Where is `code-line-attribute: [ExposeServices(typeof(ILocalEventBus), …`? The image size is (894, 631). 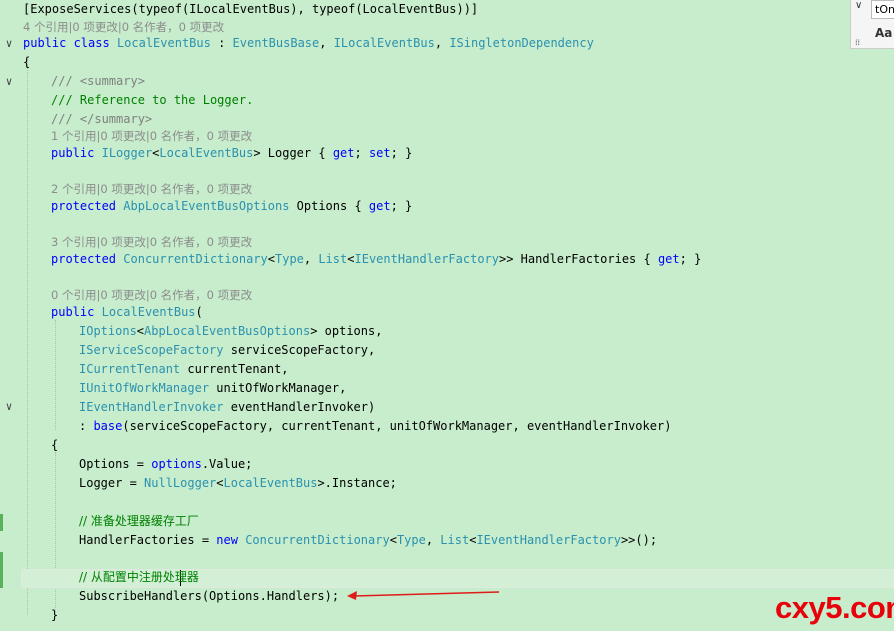
code-line-attribute: [ExposeServices(typeof(ILocalEventBus), … is located at coordinates (251, 9).